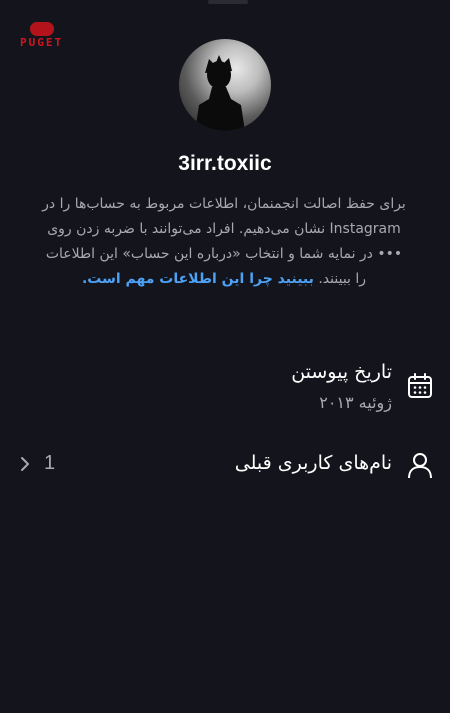 The height and width of the screenshot is (713, 450). I want to click on learn-why-link: ببینید چرا این اطلاعات مهم است., so click(198, 279).